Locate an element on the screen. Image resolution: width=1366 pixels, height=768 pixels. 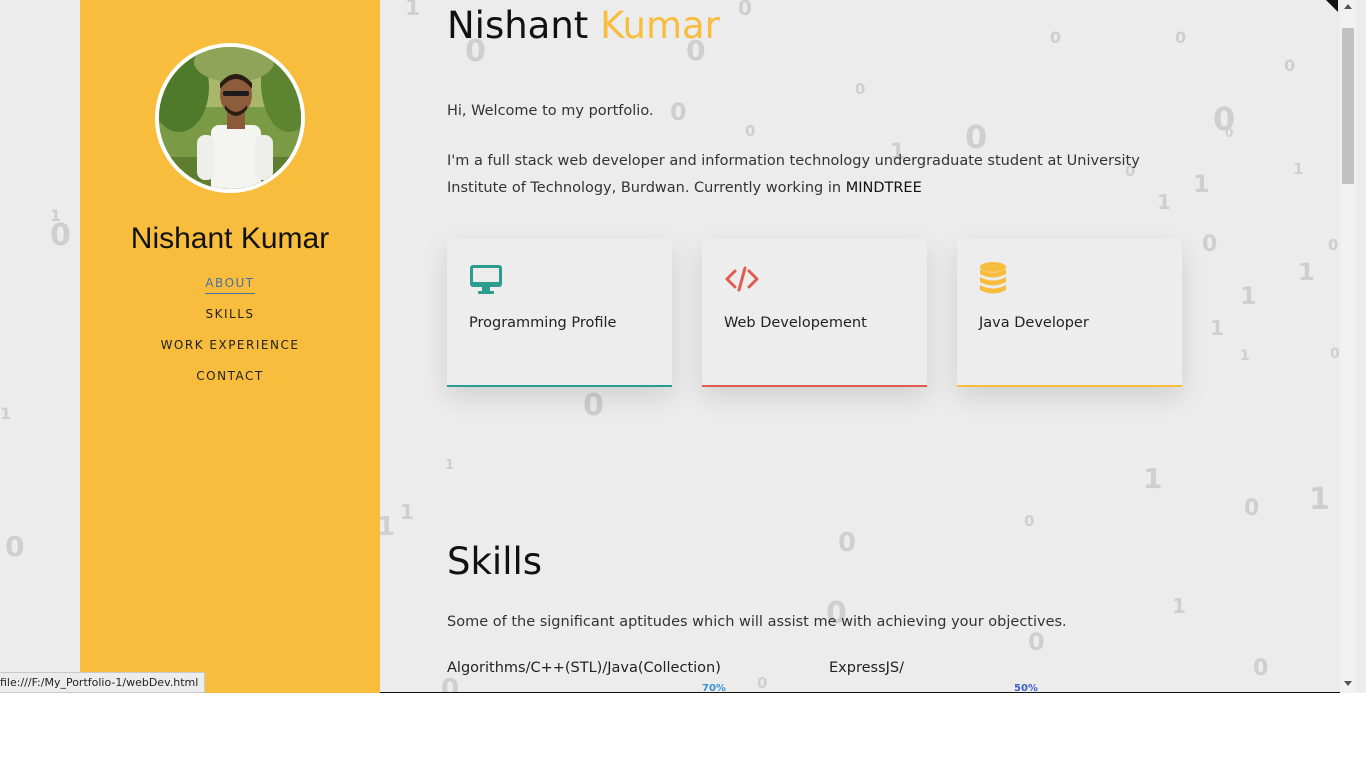
code-icon is located at coordinates (742, 279).